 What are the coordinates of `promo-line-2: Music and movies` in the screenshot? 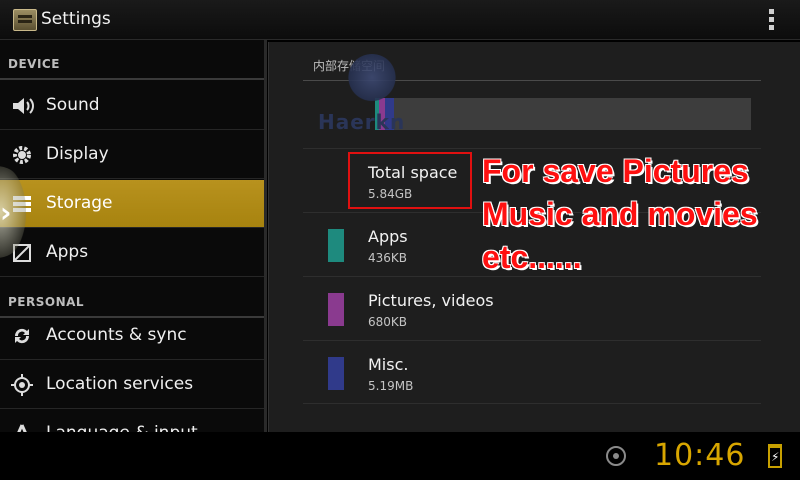 It's located at (620, 214).